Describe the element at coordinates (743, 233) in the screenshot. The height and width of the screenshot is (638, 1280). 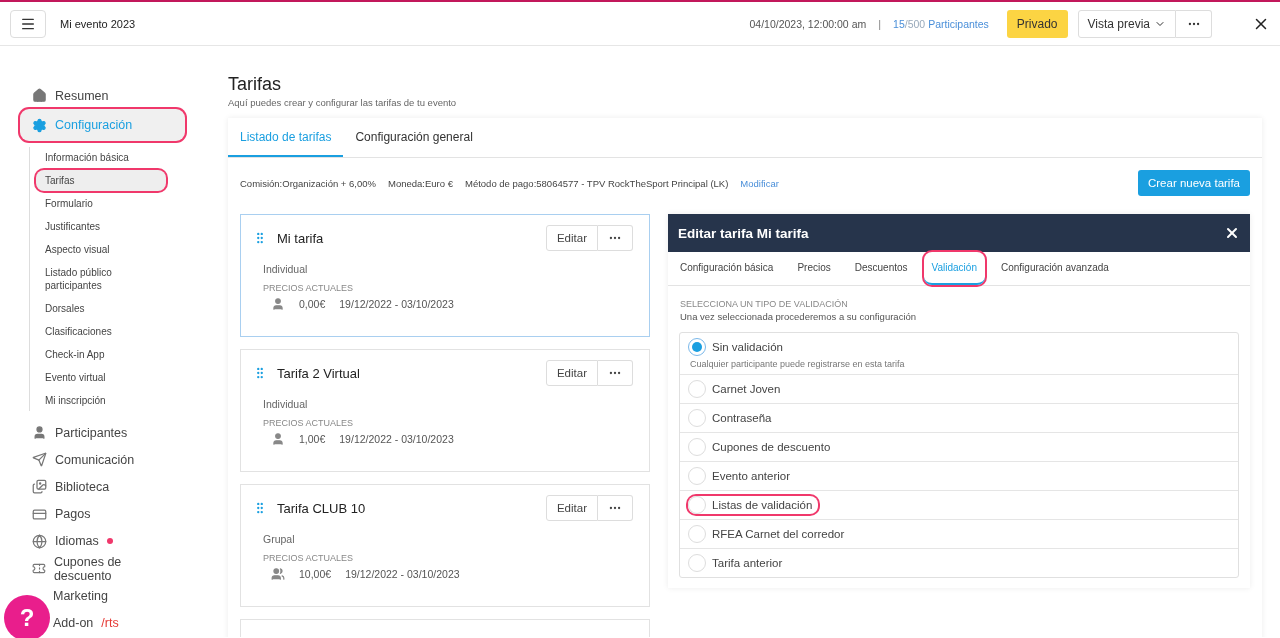
I see `panel-title: Editar tarifa Mi tarifa` at that location.